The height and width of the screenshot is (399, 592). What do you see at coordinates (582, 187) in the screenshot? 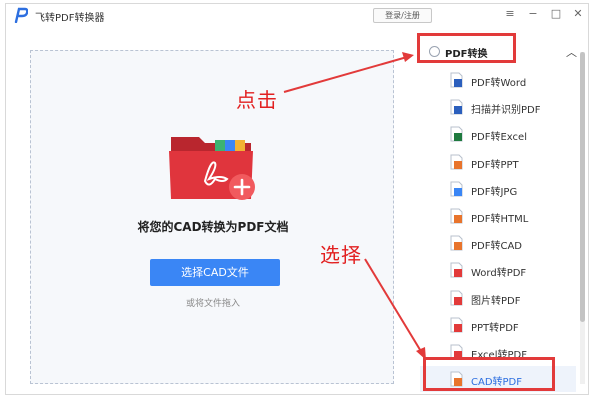
I see `scrollbar-thumb` at bounding box center [582, 187].